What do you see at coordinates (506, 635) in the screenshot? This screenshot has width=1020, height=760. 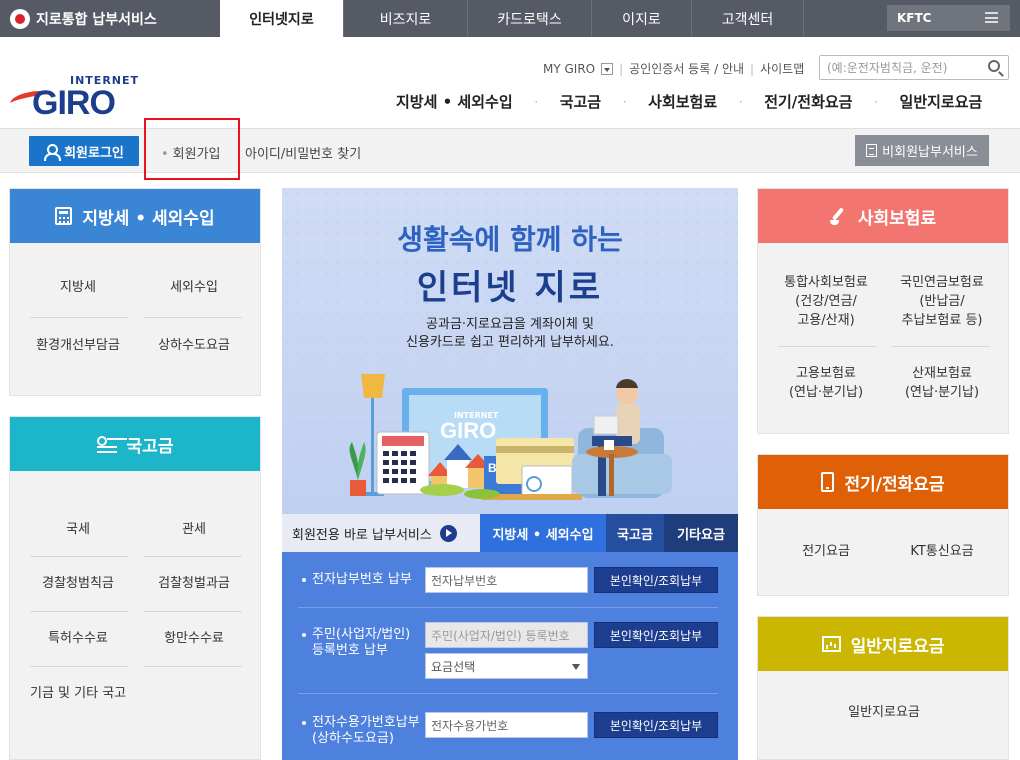 I see `resident-number-input: 주민(사업자/법인) 등록번호` at bounding box center [506, 635].